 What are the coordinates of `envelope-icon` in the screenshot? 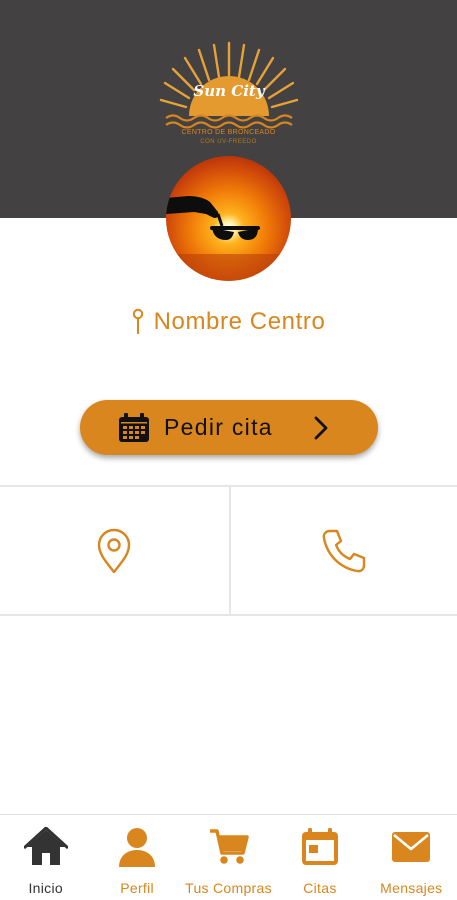 It's located at (411, 847).